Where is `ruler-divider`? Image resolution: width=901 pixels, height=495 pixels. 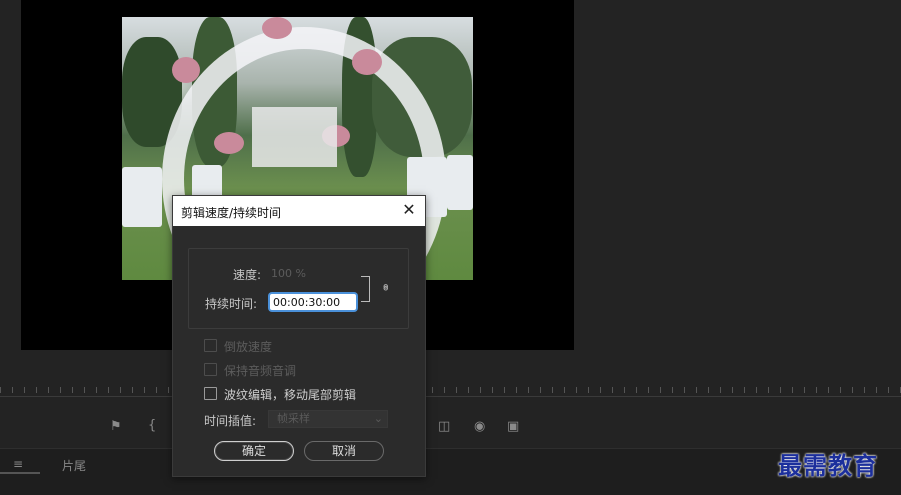
ruler-divider is located at coordinates (450, 396).